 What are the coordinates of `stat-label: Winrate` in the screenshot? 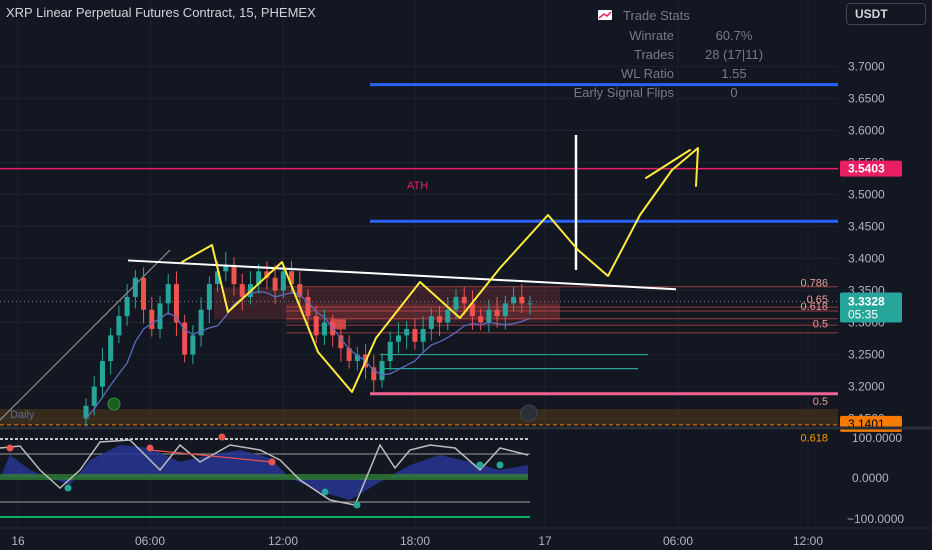 It's located at (651, 35).